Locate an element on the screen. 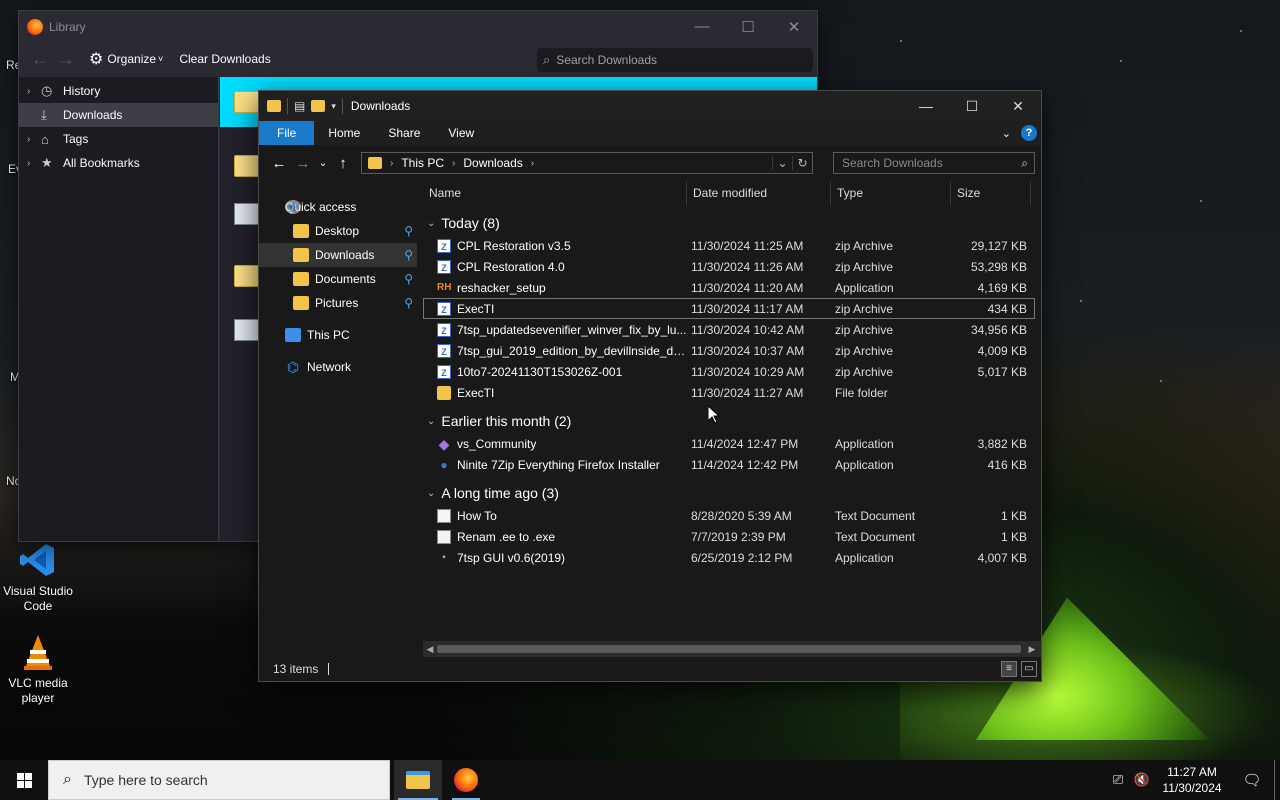  nav-item-label: Pictures is located at coordinates (337, 303).